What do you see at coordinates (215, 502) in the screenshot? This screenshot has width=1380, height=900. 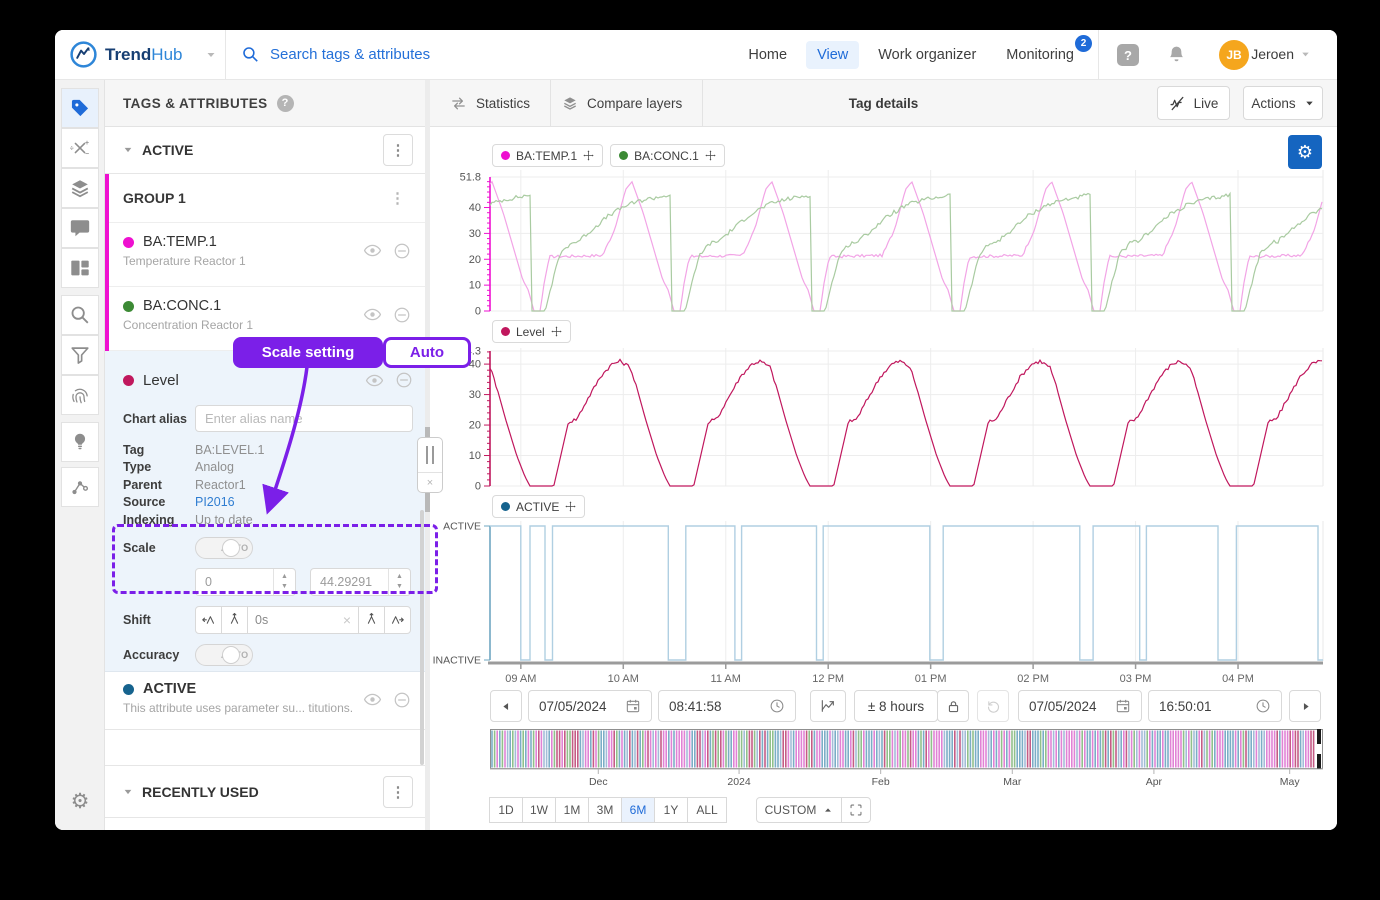 I see `field-value: PI2016` at bounding box center [215, 502].